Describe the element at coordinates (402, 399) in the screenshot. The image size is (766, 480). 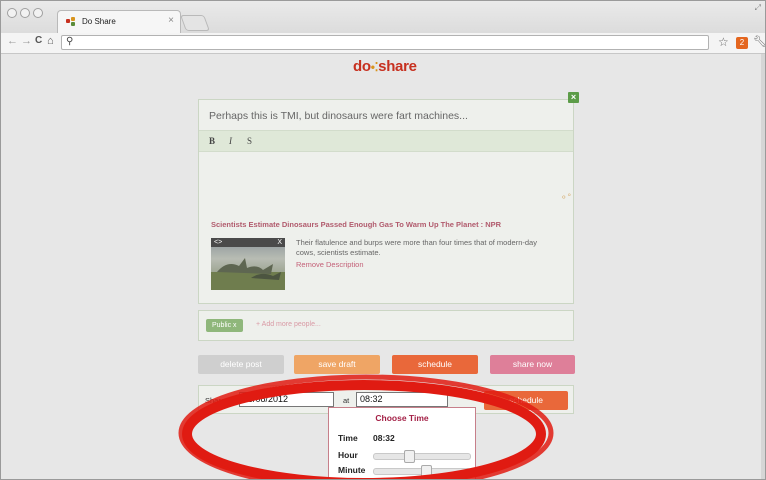
I see `time-input: 08:32` at that location.